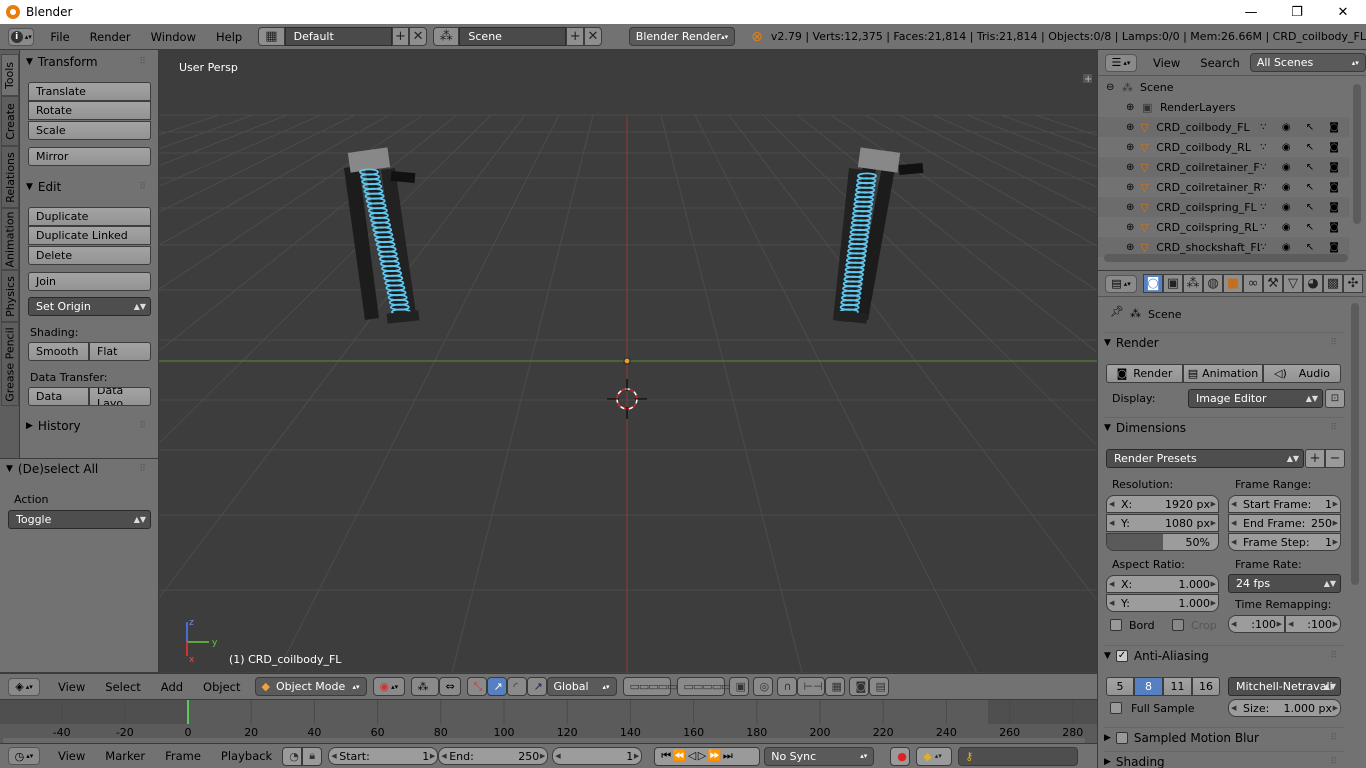  I want to click on scale-manipulator-button: ◜, so click(516, 686).